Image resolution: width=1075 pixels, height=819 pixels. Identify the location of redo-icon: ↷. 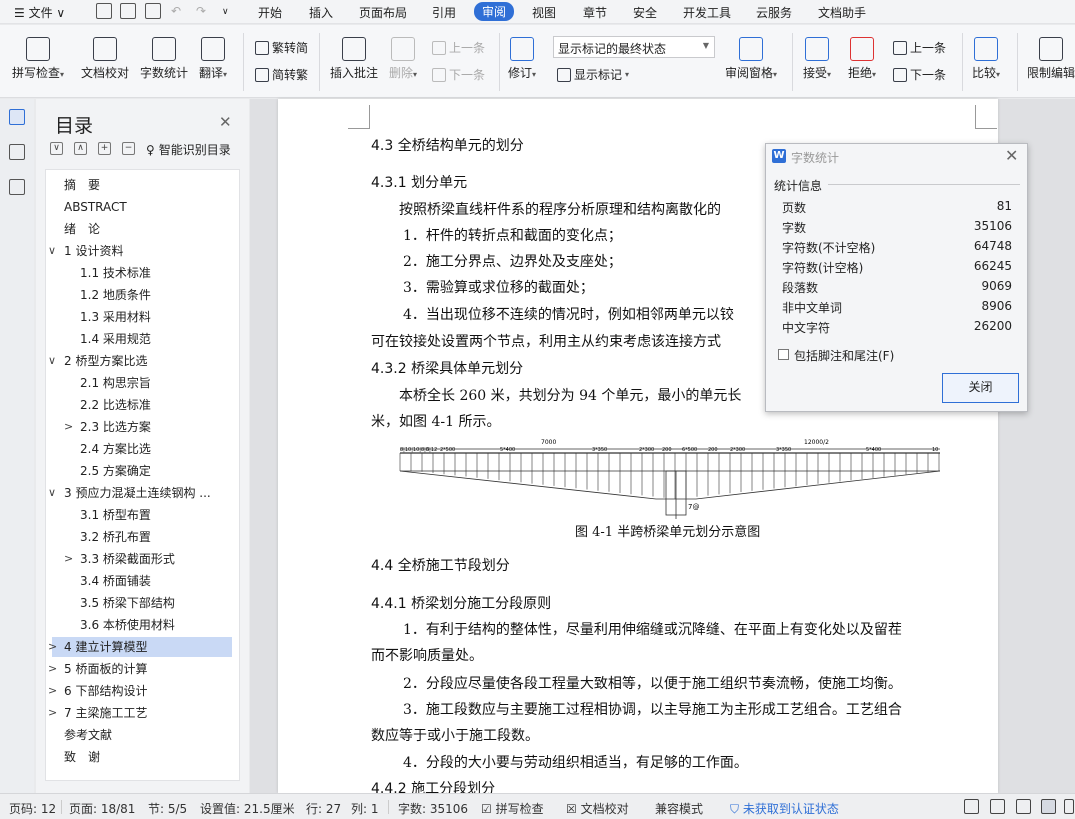
(201, 11).